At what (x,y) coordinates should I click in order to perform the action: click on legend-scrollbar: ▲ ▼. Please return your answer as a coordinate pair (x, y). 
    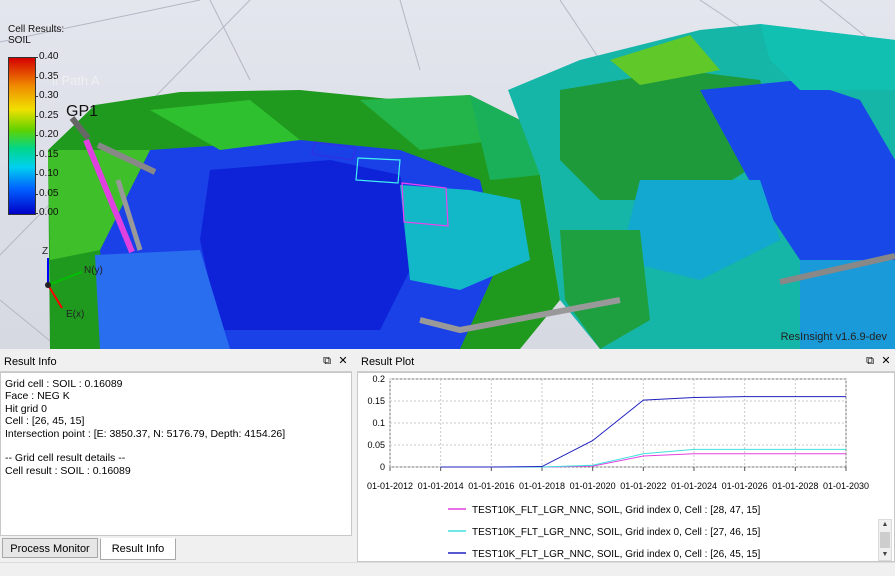
    Looking at the image, I should click on (885, 540).